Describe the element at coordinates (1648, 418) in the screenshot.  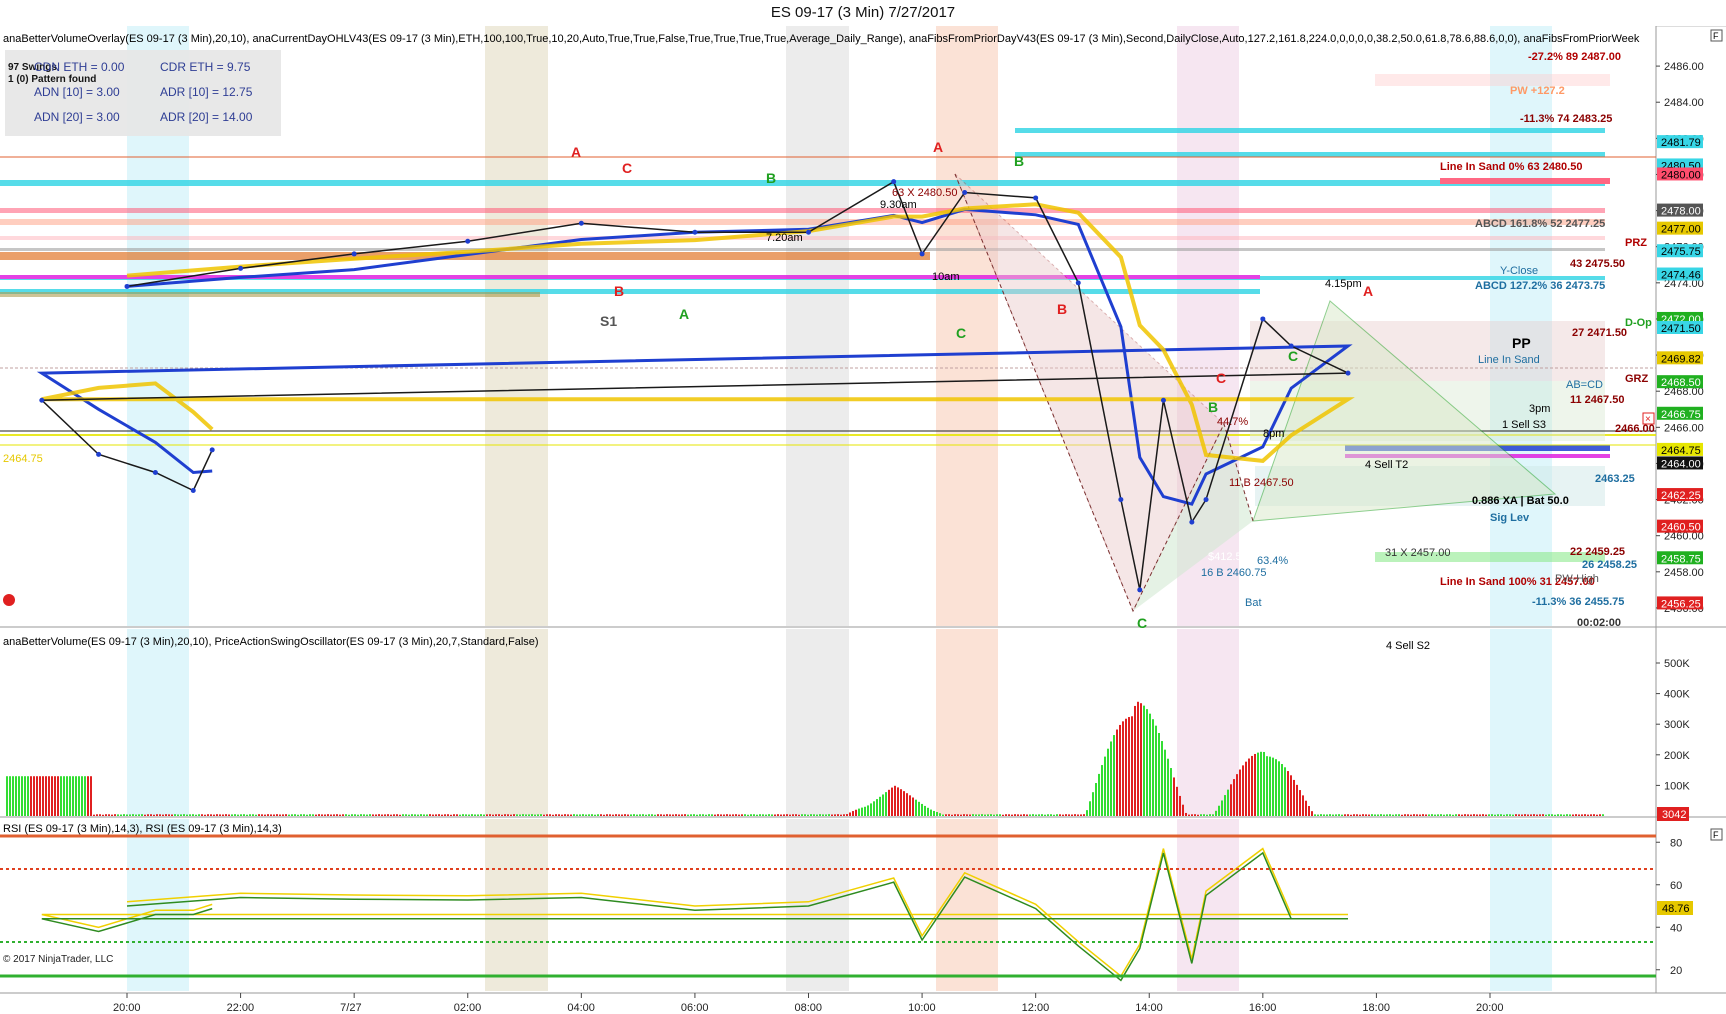
I see `close-order-icon: ×` at that location.